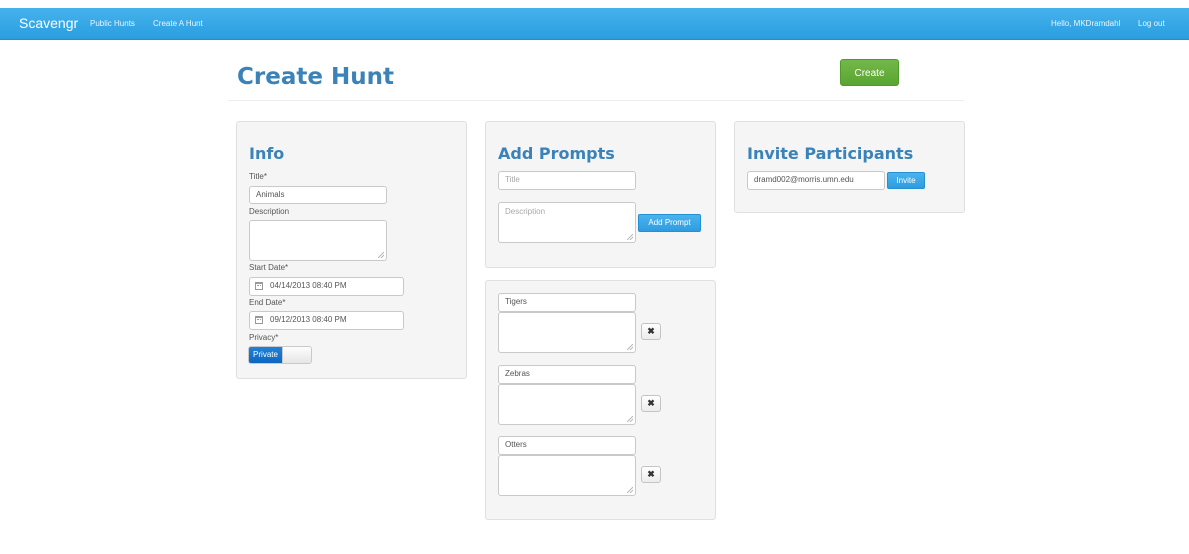 Image resolution: width=1189 pixels, height=554 pixels. I want to click on brand-logo: Scavengr, so click(48, 23).